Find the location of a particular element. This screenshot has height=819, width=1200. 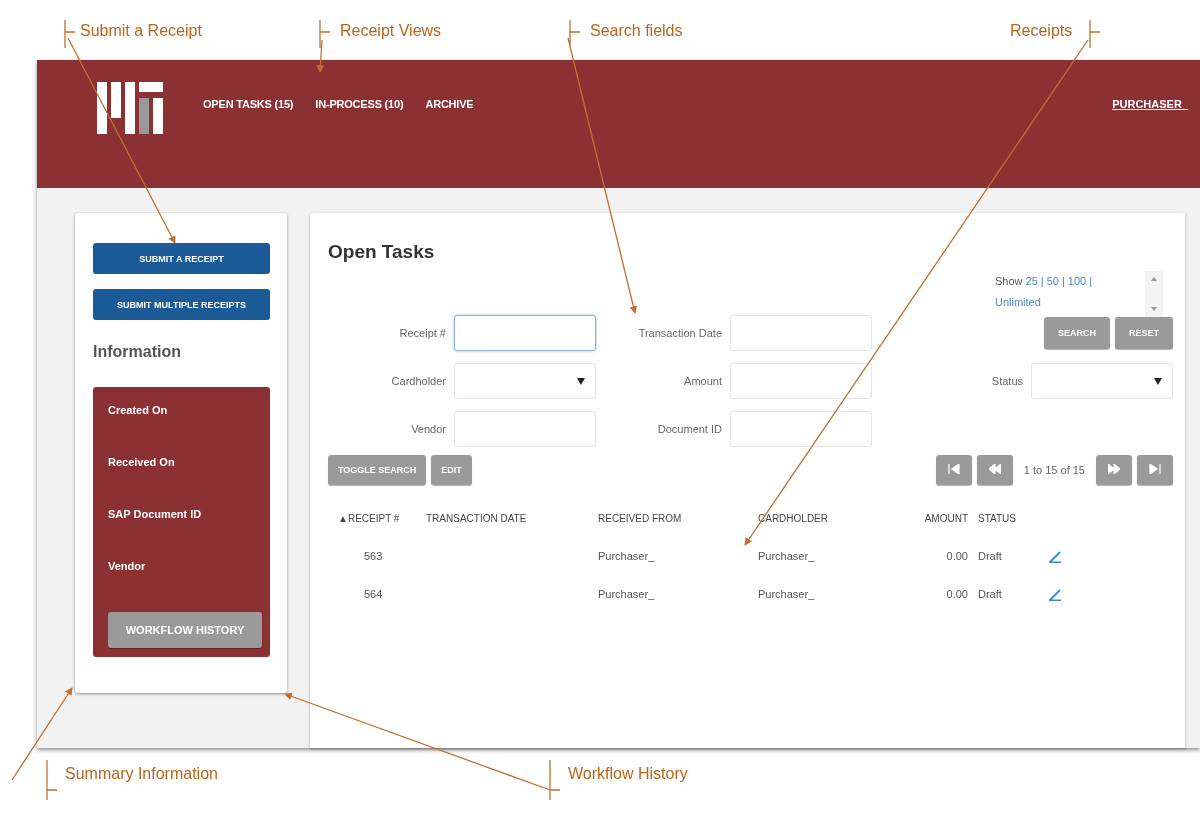

field-label: Status is located at coordinates (1006, 381).